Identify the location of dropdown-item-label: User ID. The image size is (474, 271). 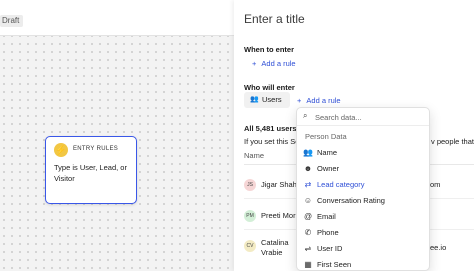
(330, 248).